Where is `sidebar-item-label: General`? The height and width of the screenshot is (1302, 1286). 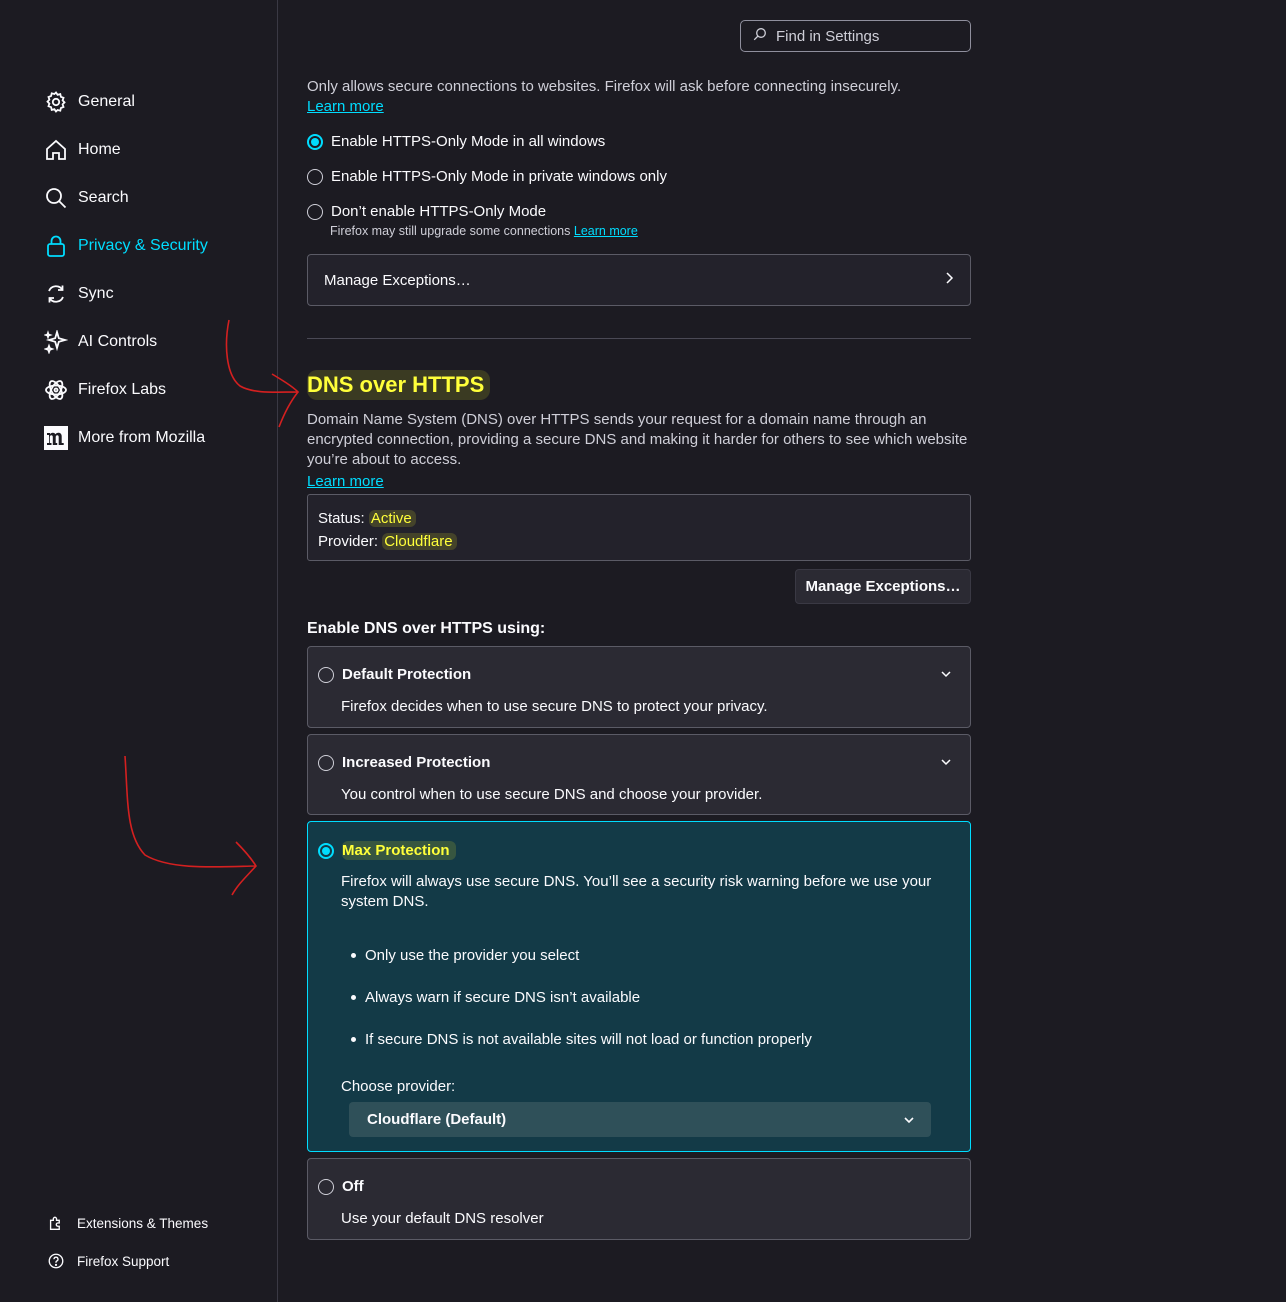
sidebar-item-label: General is located at coordinates (106, 101).